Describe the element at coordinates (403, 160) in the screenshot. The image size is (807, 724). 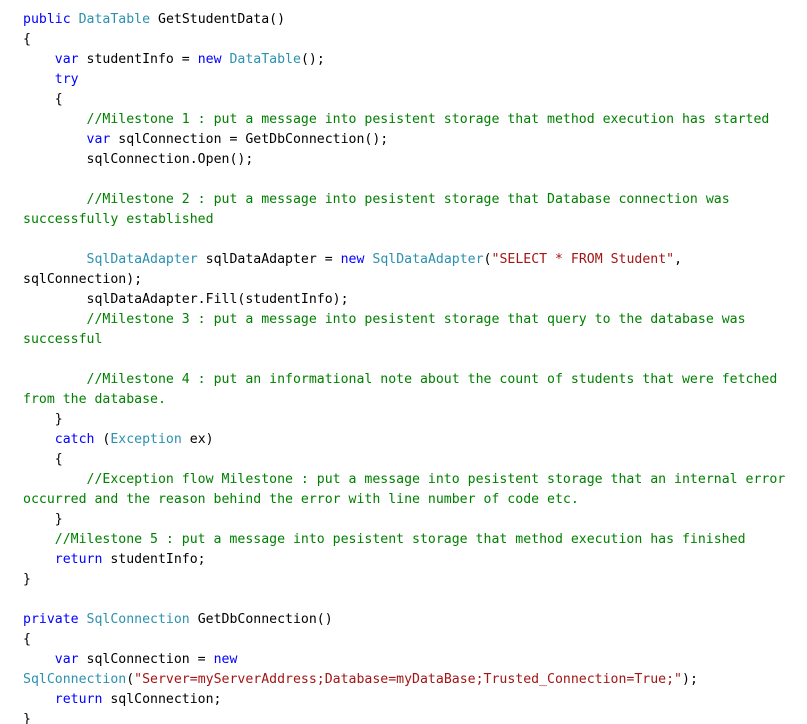
I see `code-line: sqlConnection.Open();` at that location.